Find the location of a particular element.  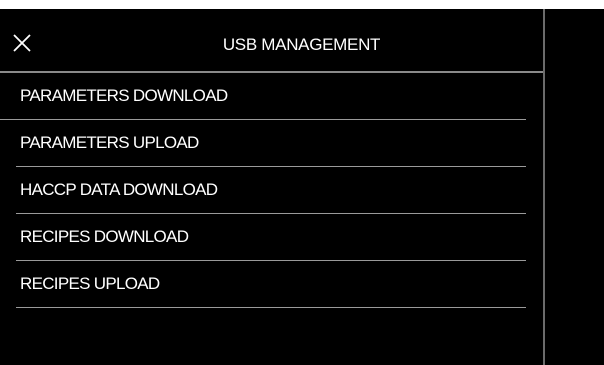

menu-item-label: PARAMETERS DOWNLOAD is located at coordinates (124, 95).